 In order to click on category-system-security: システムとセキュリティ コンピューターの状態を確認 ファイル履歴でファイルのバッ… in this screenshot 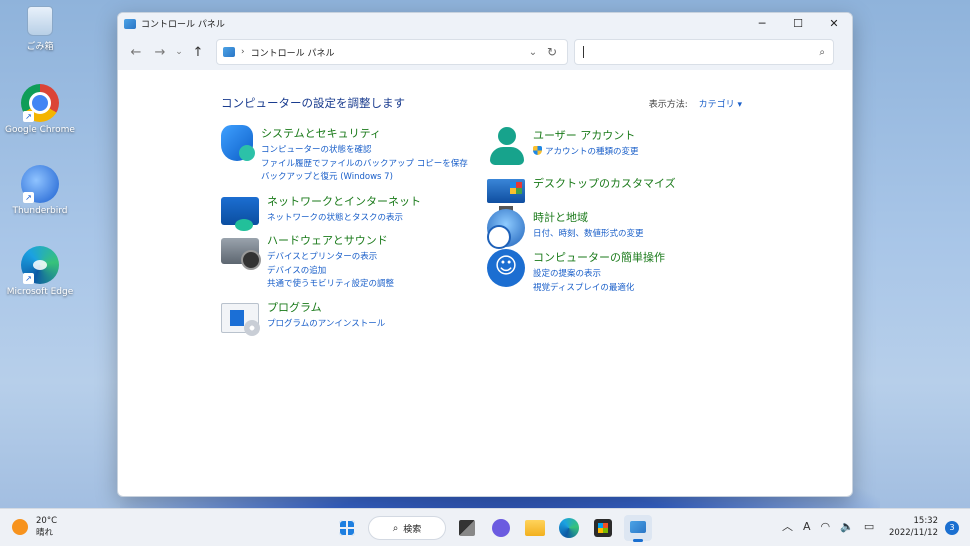, I will do `click(344, 155)`.